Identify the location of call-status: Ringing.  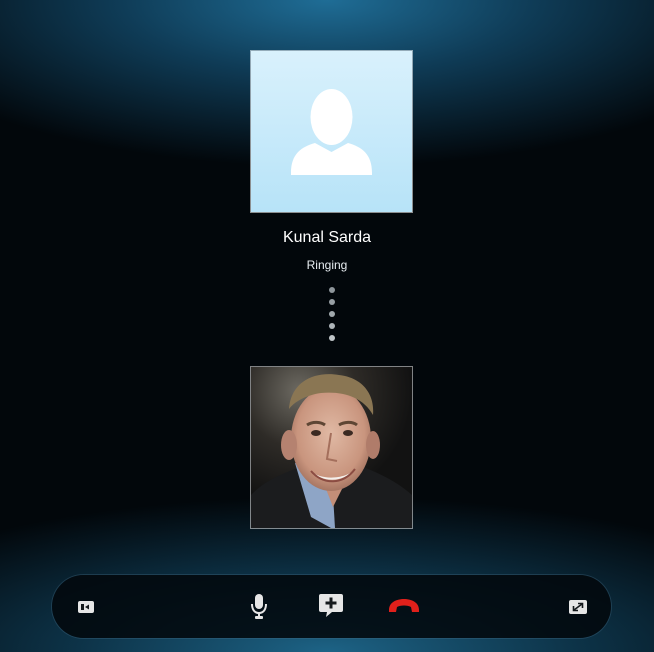
(327, 265).